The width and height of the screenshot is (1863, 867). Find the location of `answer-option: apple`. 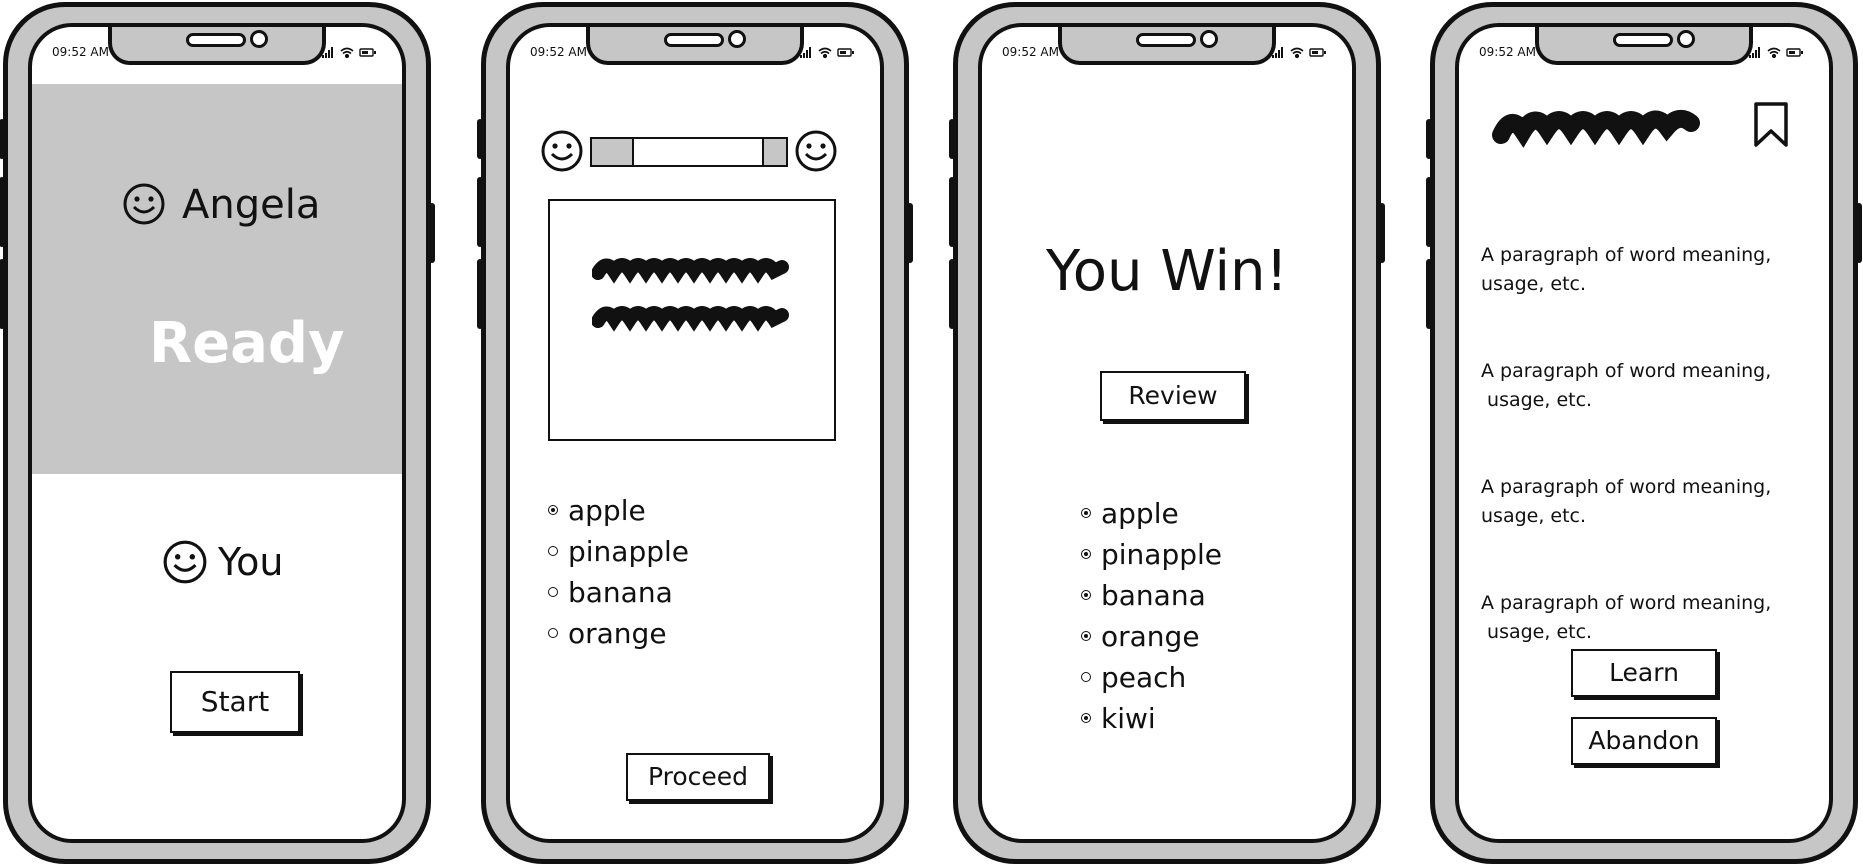

answer-option: apple is located at coordinates (618, 510).